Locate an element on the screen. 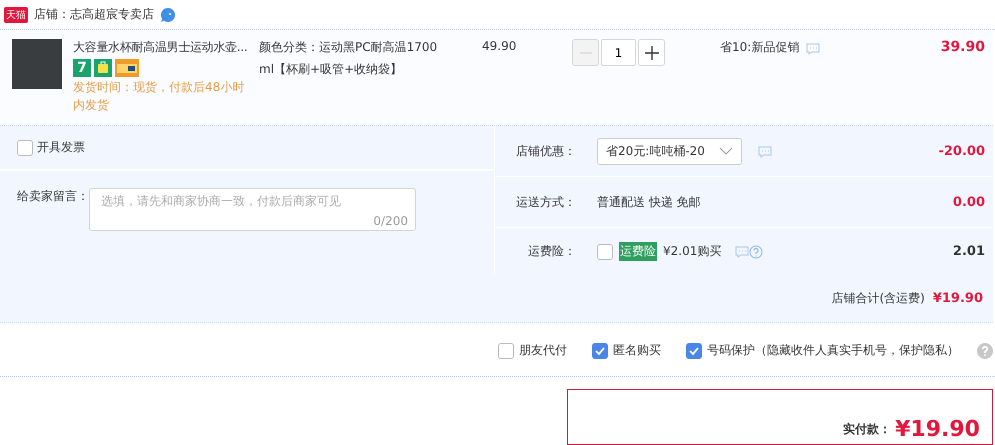  charge-amount: -20.00 is located at coordinates (961, 151).